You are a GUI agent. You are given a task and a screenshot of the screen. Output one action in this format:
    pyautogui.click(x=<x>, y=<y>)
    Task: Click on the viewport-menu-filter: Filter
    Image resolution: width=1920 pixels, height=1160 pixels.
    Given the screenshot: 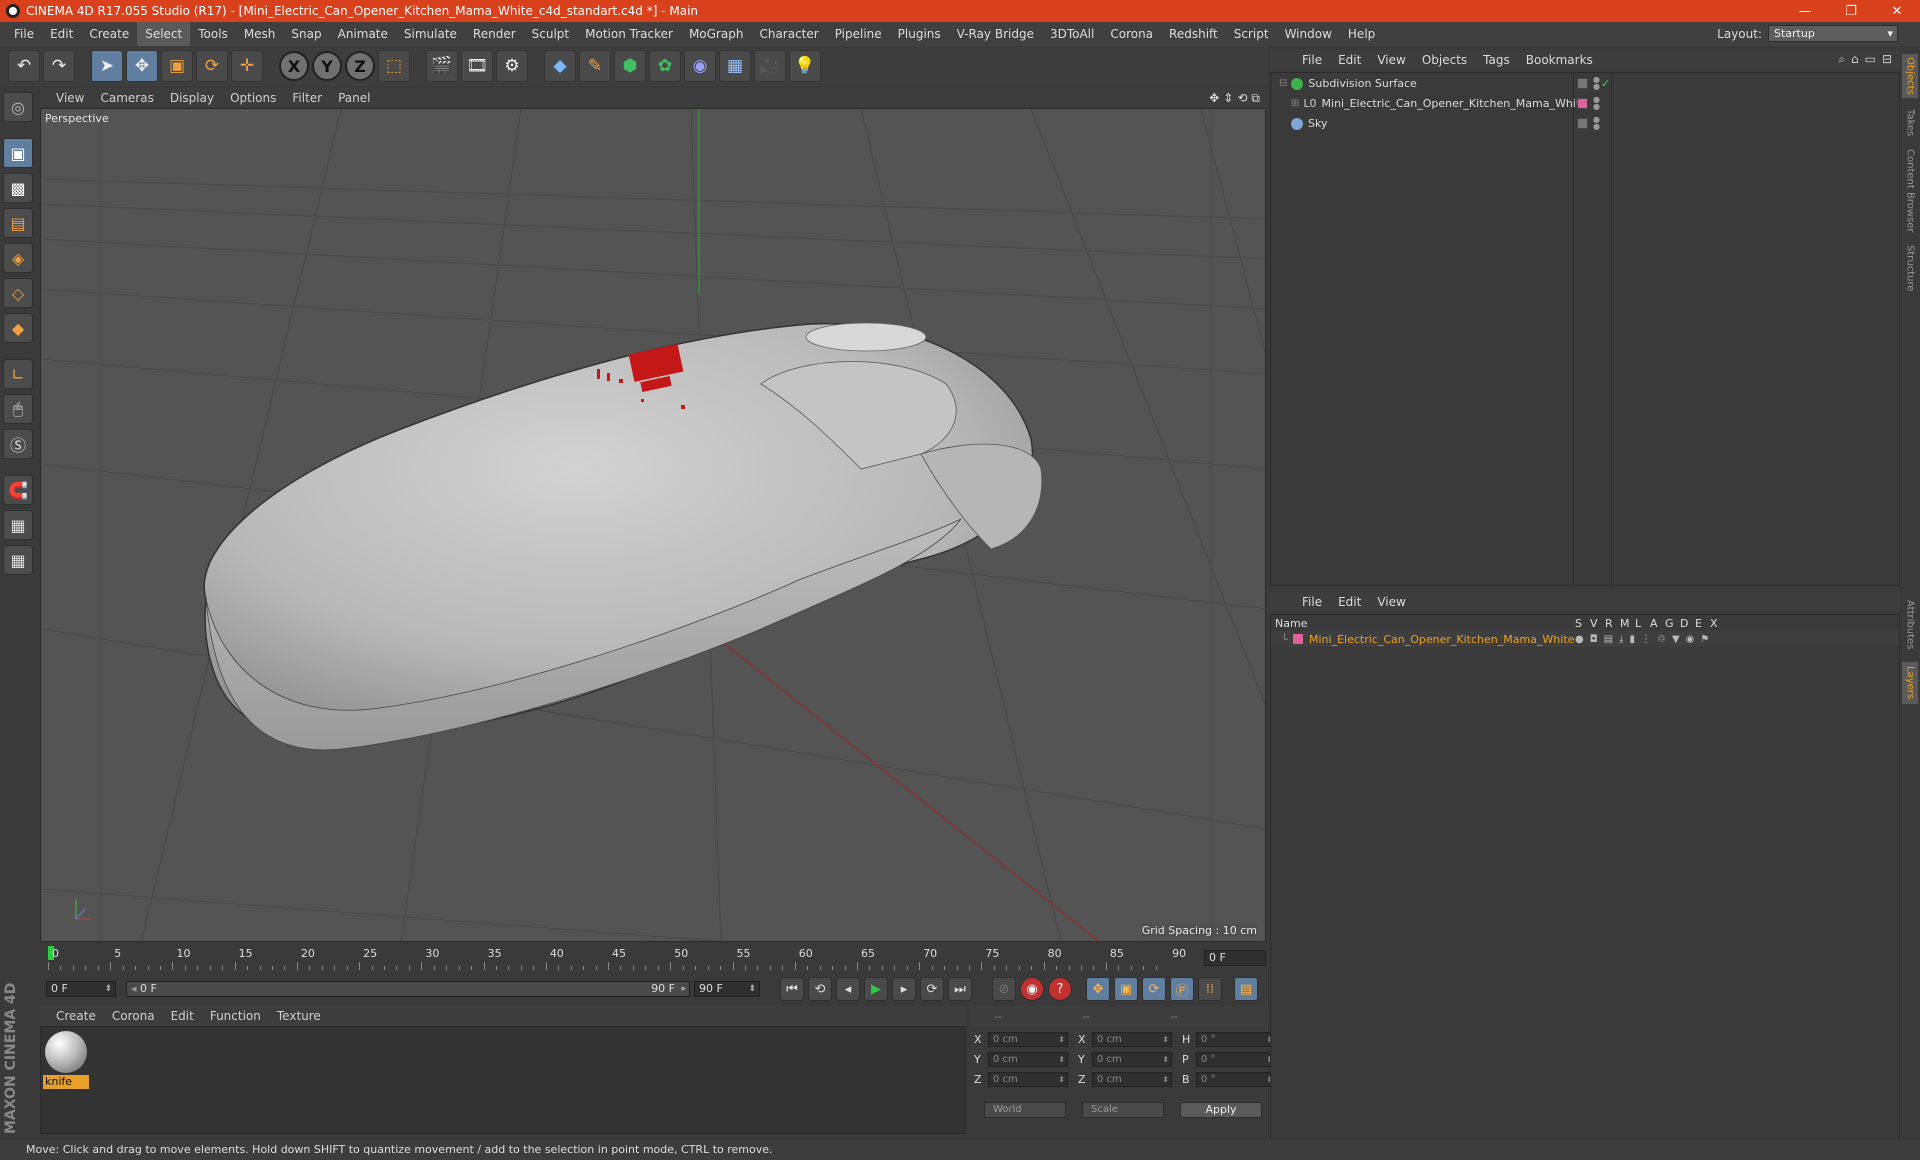 What is the action you would take?
    pyautogui.click(x=307, y=98)
    